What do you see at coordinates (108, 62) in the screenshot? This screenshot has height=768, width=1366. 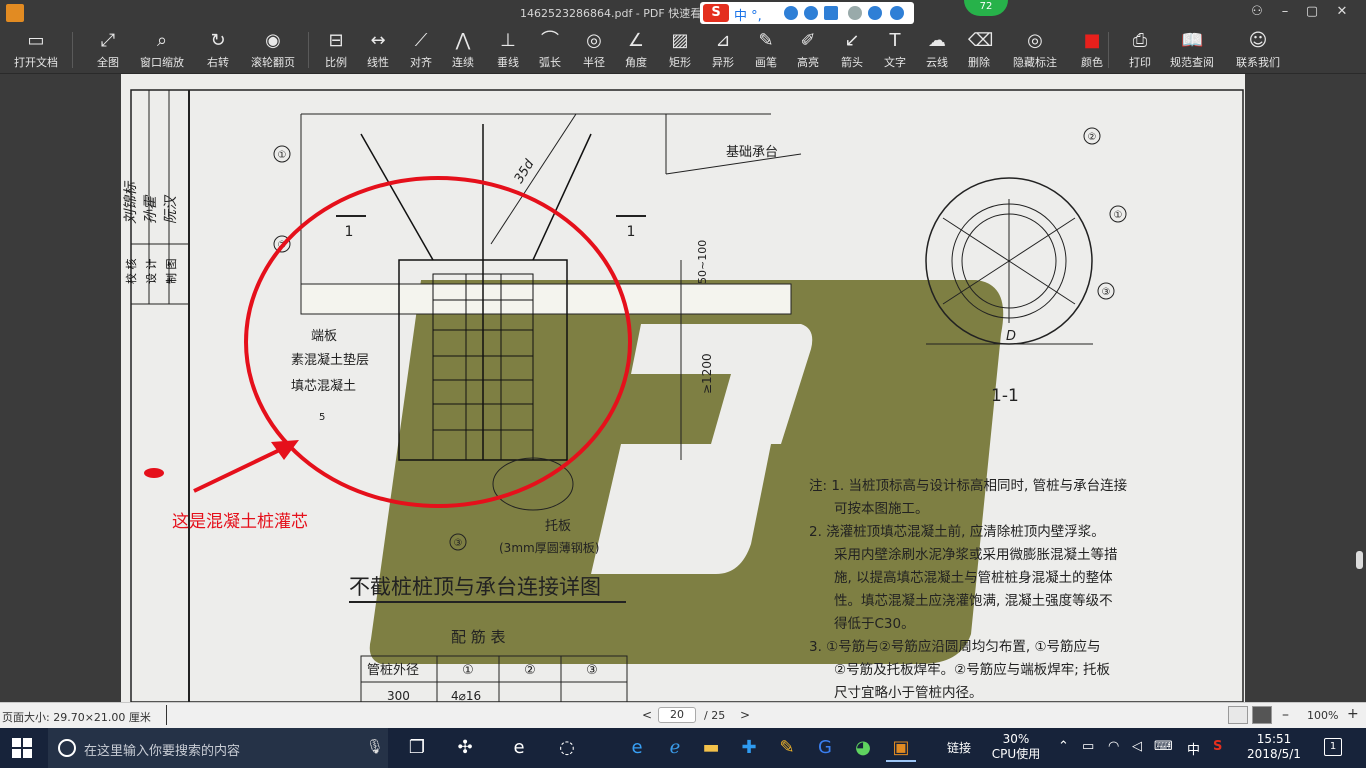 I see `tool-label: 全图` at bounding box center [108, 62].